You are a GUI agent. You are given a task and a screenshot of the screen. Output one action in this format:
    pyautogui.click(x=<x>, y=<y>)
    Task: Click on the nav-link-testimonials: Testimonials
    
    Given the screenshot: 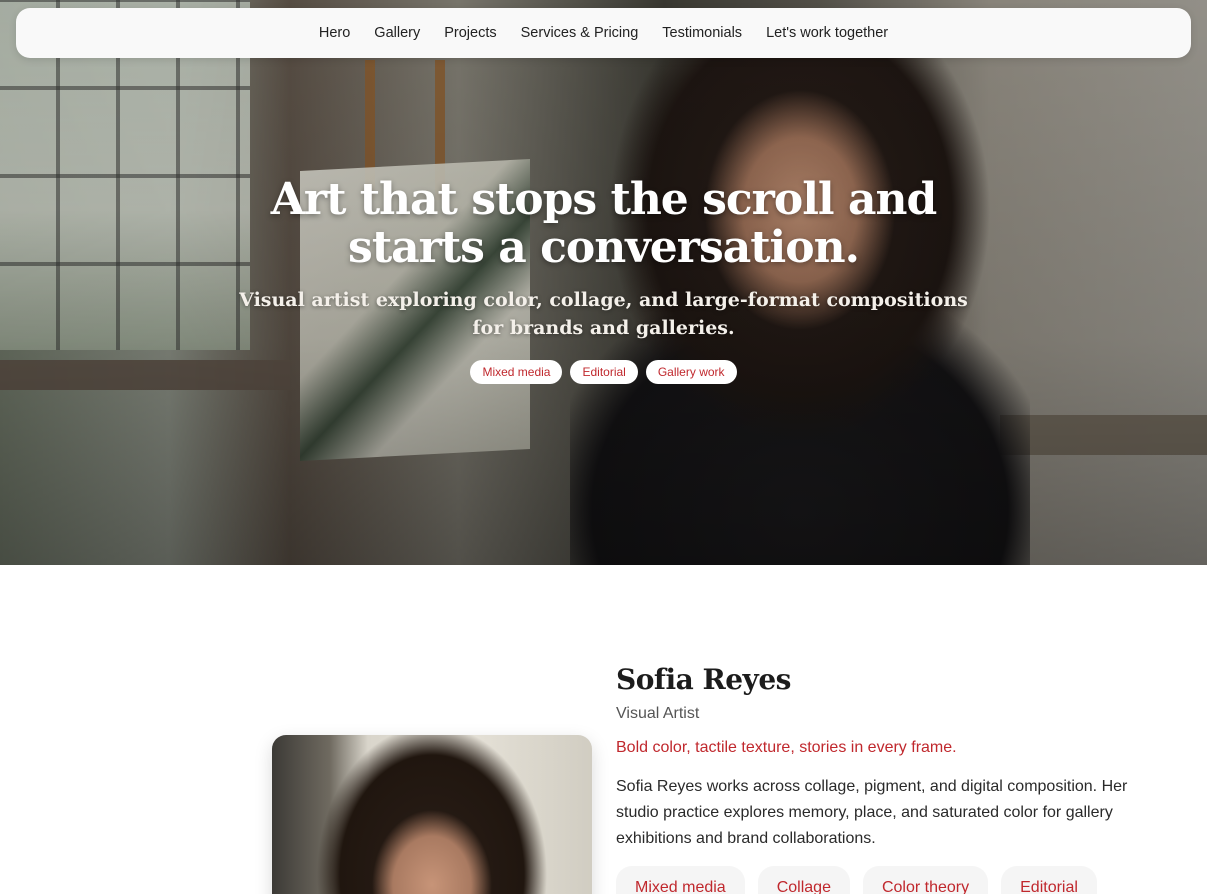 What is the action you would take?
    pyautogui.click(x=702, y=33)
    